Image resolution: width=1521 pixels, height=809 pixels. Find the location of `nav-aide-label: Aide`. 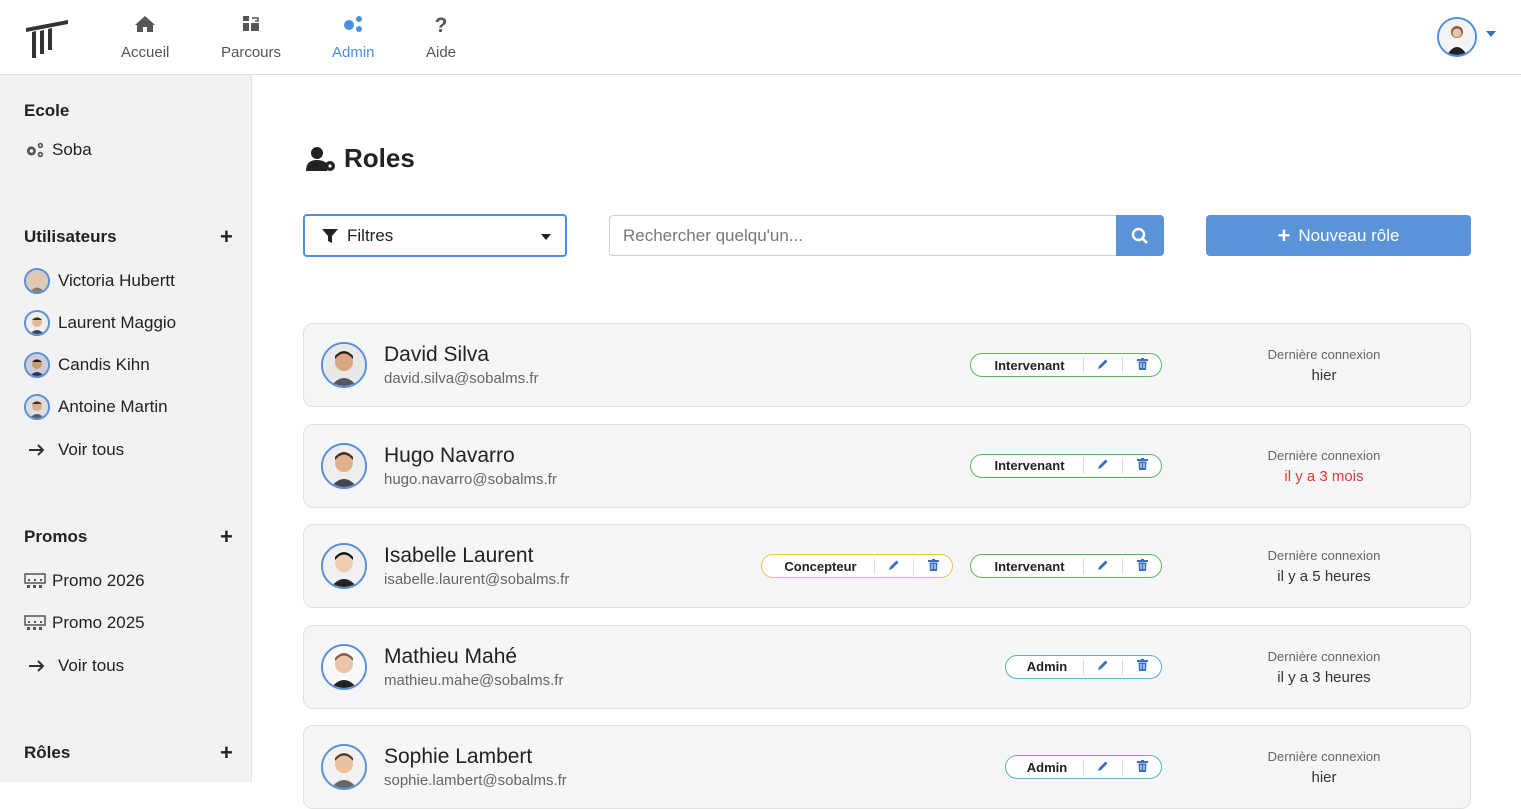

nav-aide-label: Aide is located at coordinates (441, 52).